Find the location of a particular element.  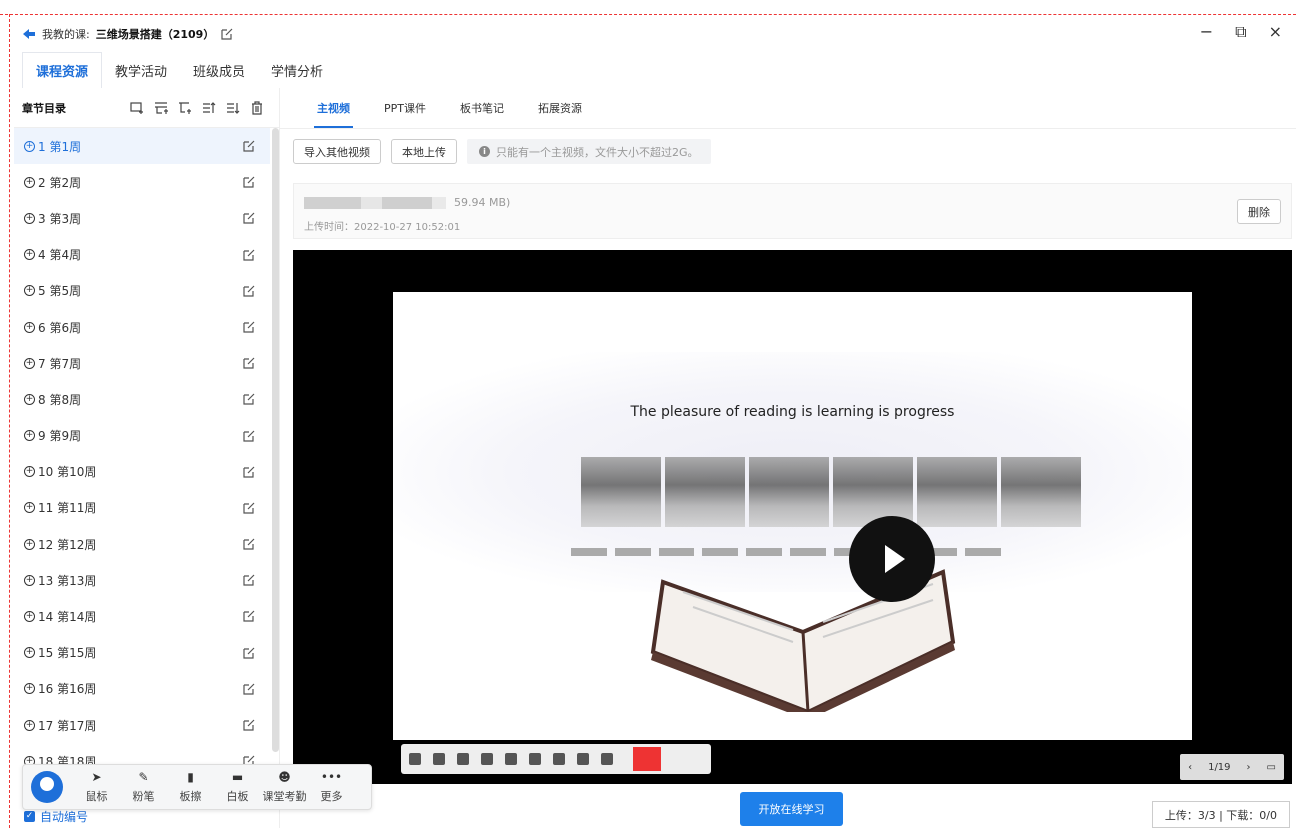

transfer-status: 上传：3/3 | 下载：0/0 is located at coordinates (1220, 814).